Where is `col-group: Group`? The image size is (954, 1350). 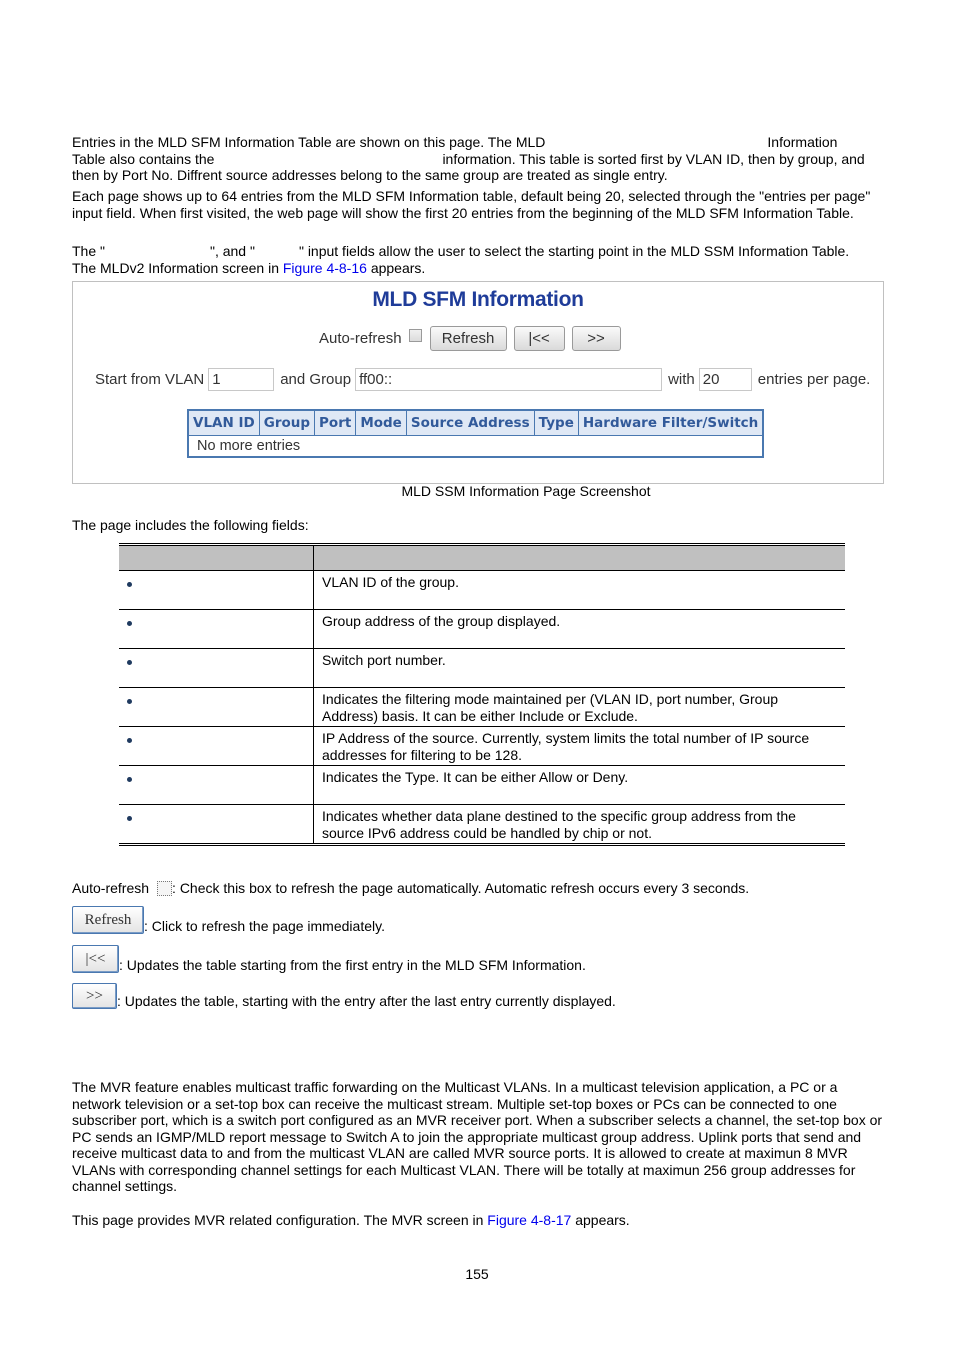
col-group: Group is located at coordinates (287, 422).